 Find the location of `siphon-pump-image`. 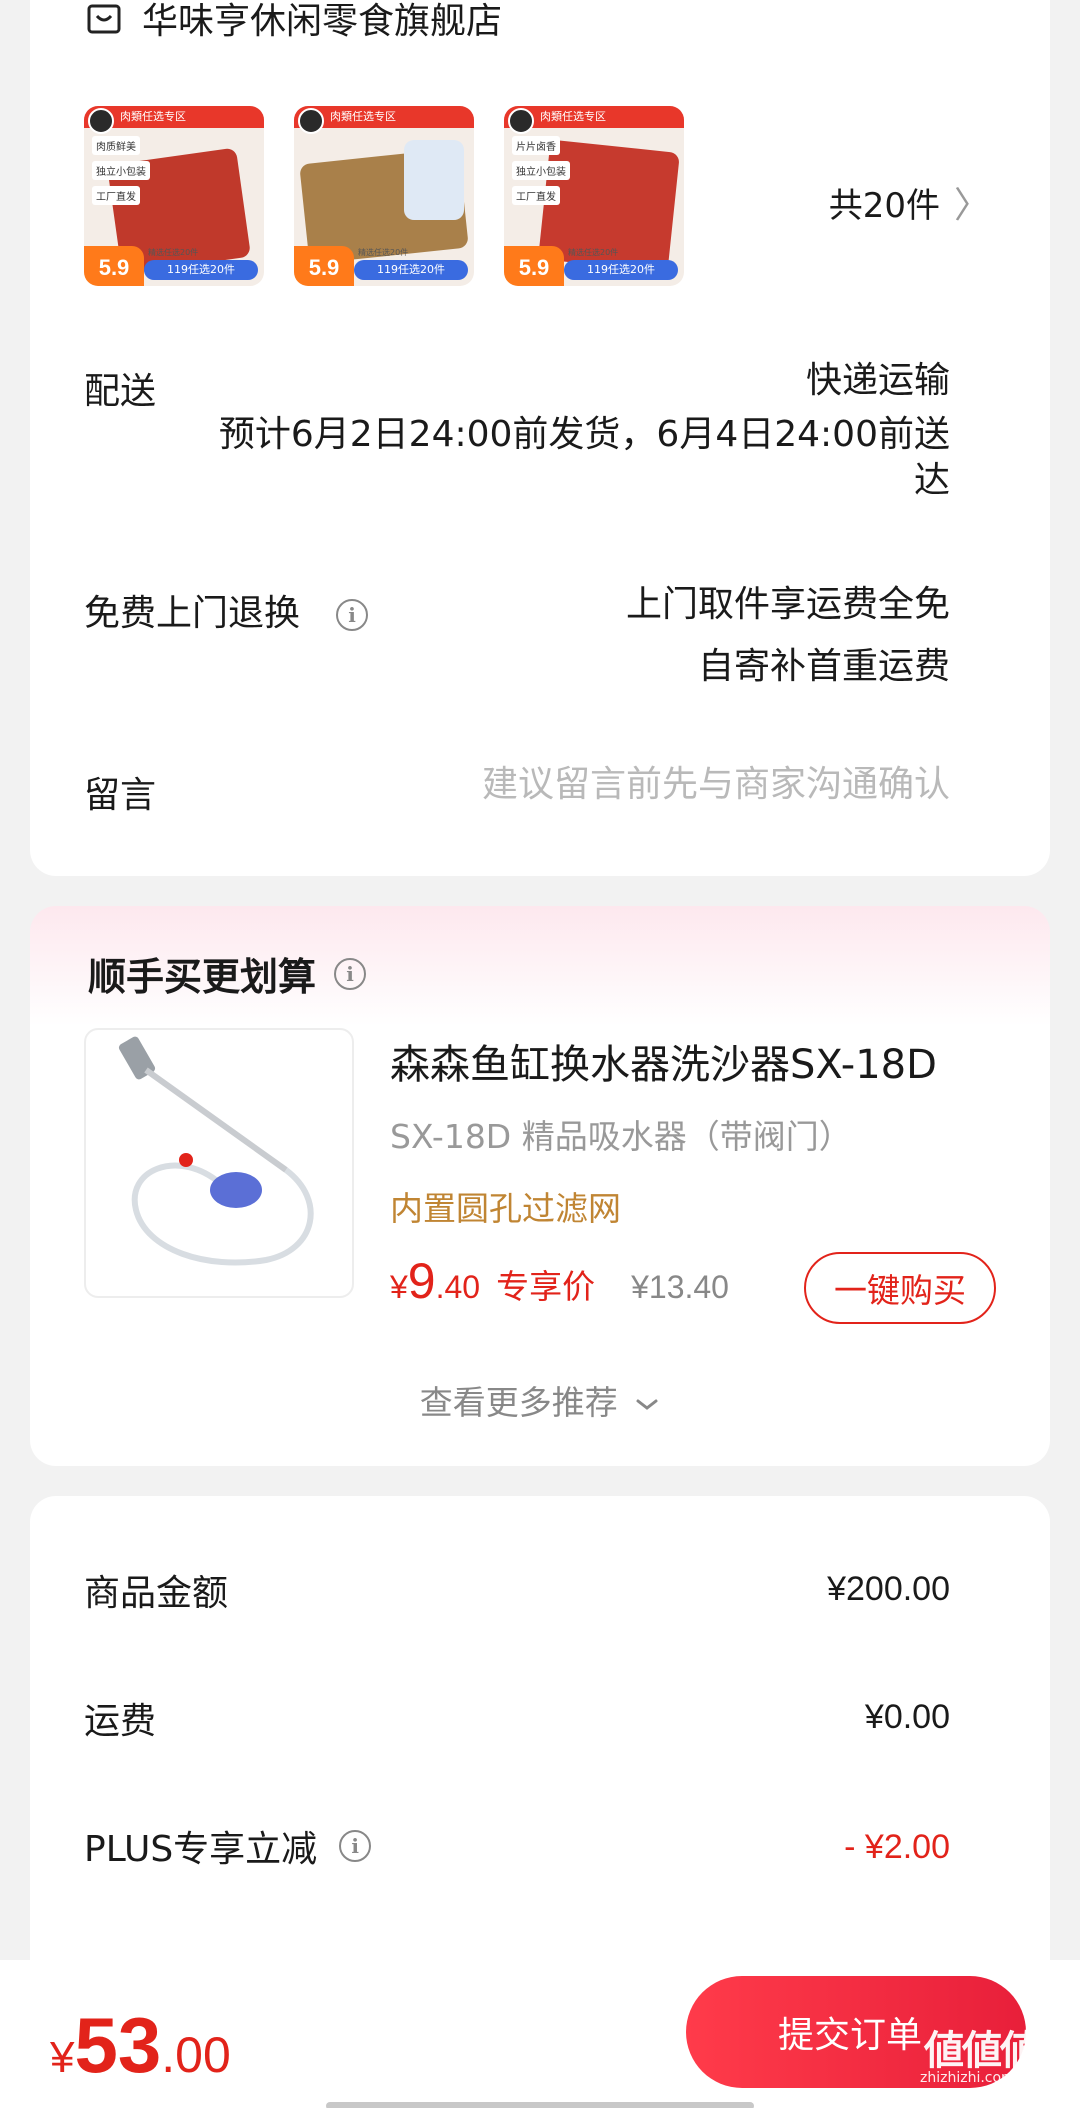

siphon-pump-image is located at coordinates (216, 1151).